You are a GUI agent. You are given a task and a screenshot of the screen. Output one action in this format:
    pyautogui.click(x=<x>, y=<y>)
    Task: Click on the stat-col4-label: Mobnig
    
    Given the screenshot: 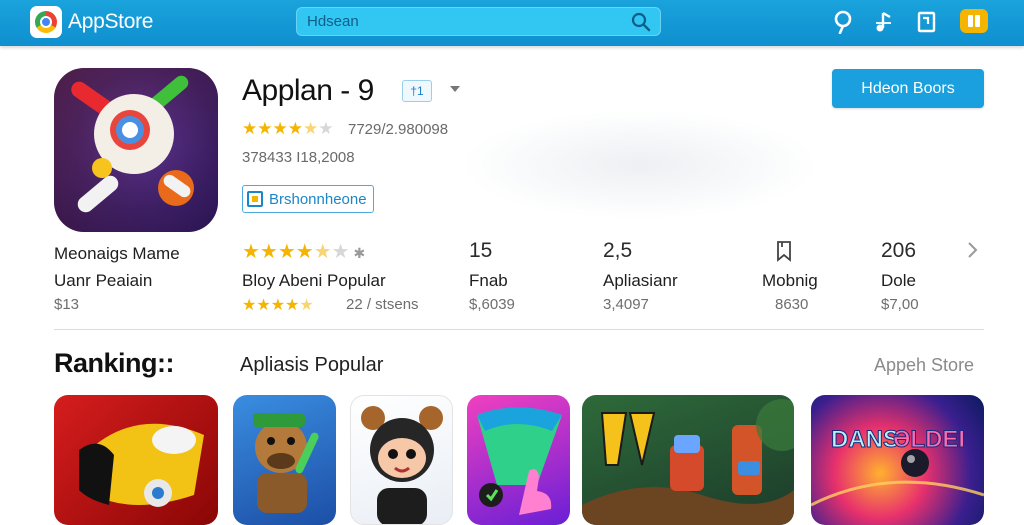 What is the action you would take?
    pyautogui.click(x=790, y=280)
    